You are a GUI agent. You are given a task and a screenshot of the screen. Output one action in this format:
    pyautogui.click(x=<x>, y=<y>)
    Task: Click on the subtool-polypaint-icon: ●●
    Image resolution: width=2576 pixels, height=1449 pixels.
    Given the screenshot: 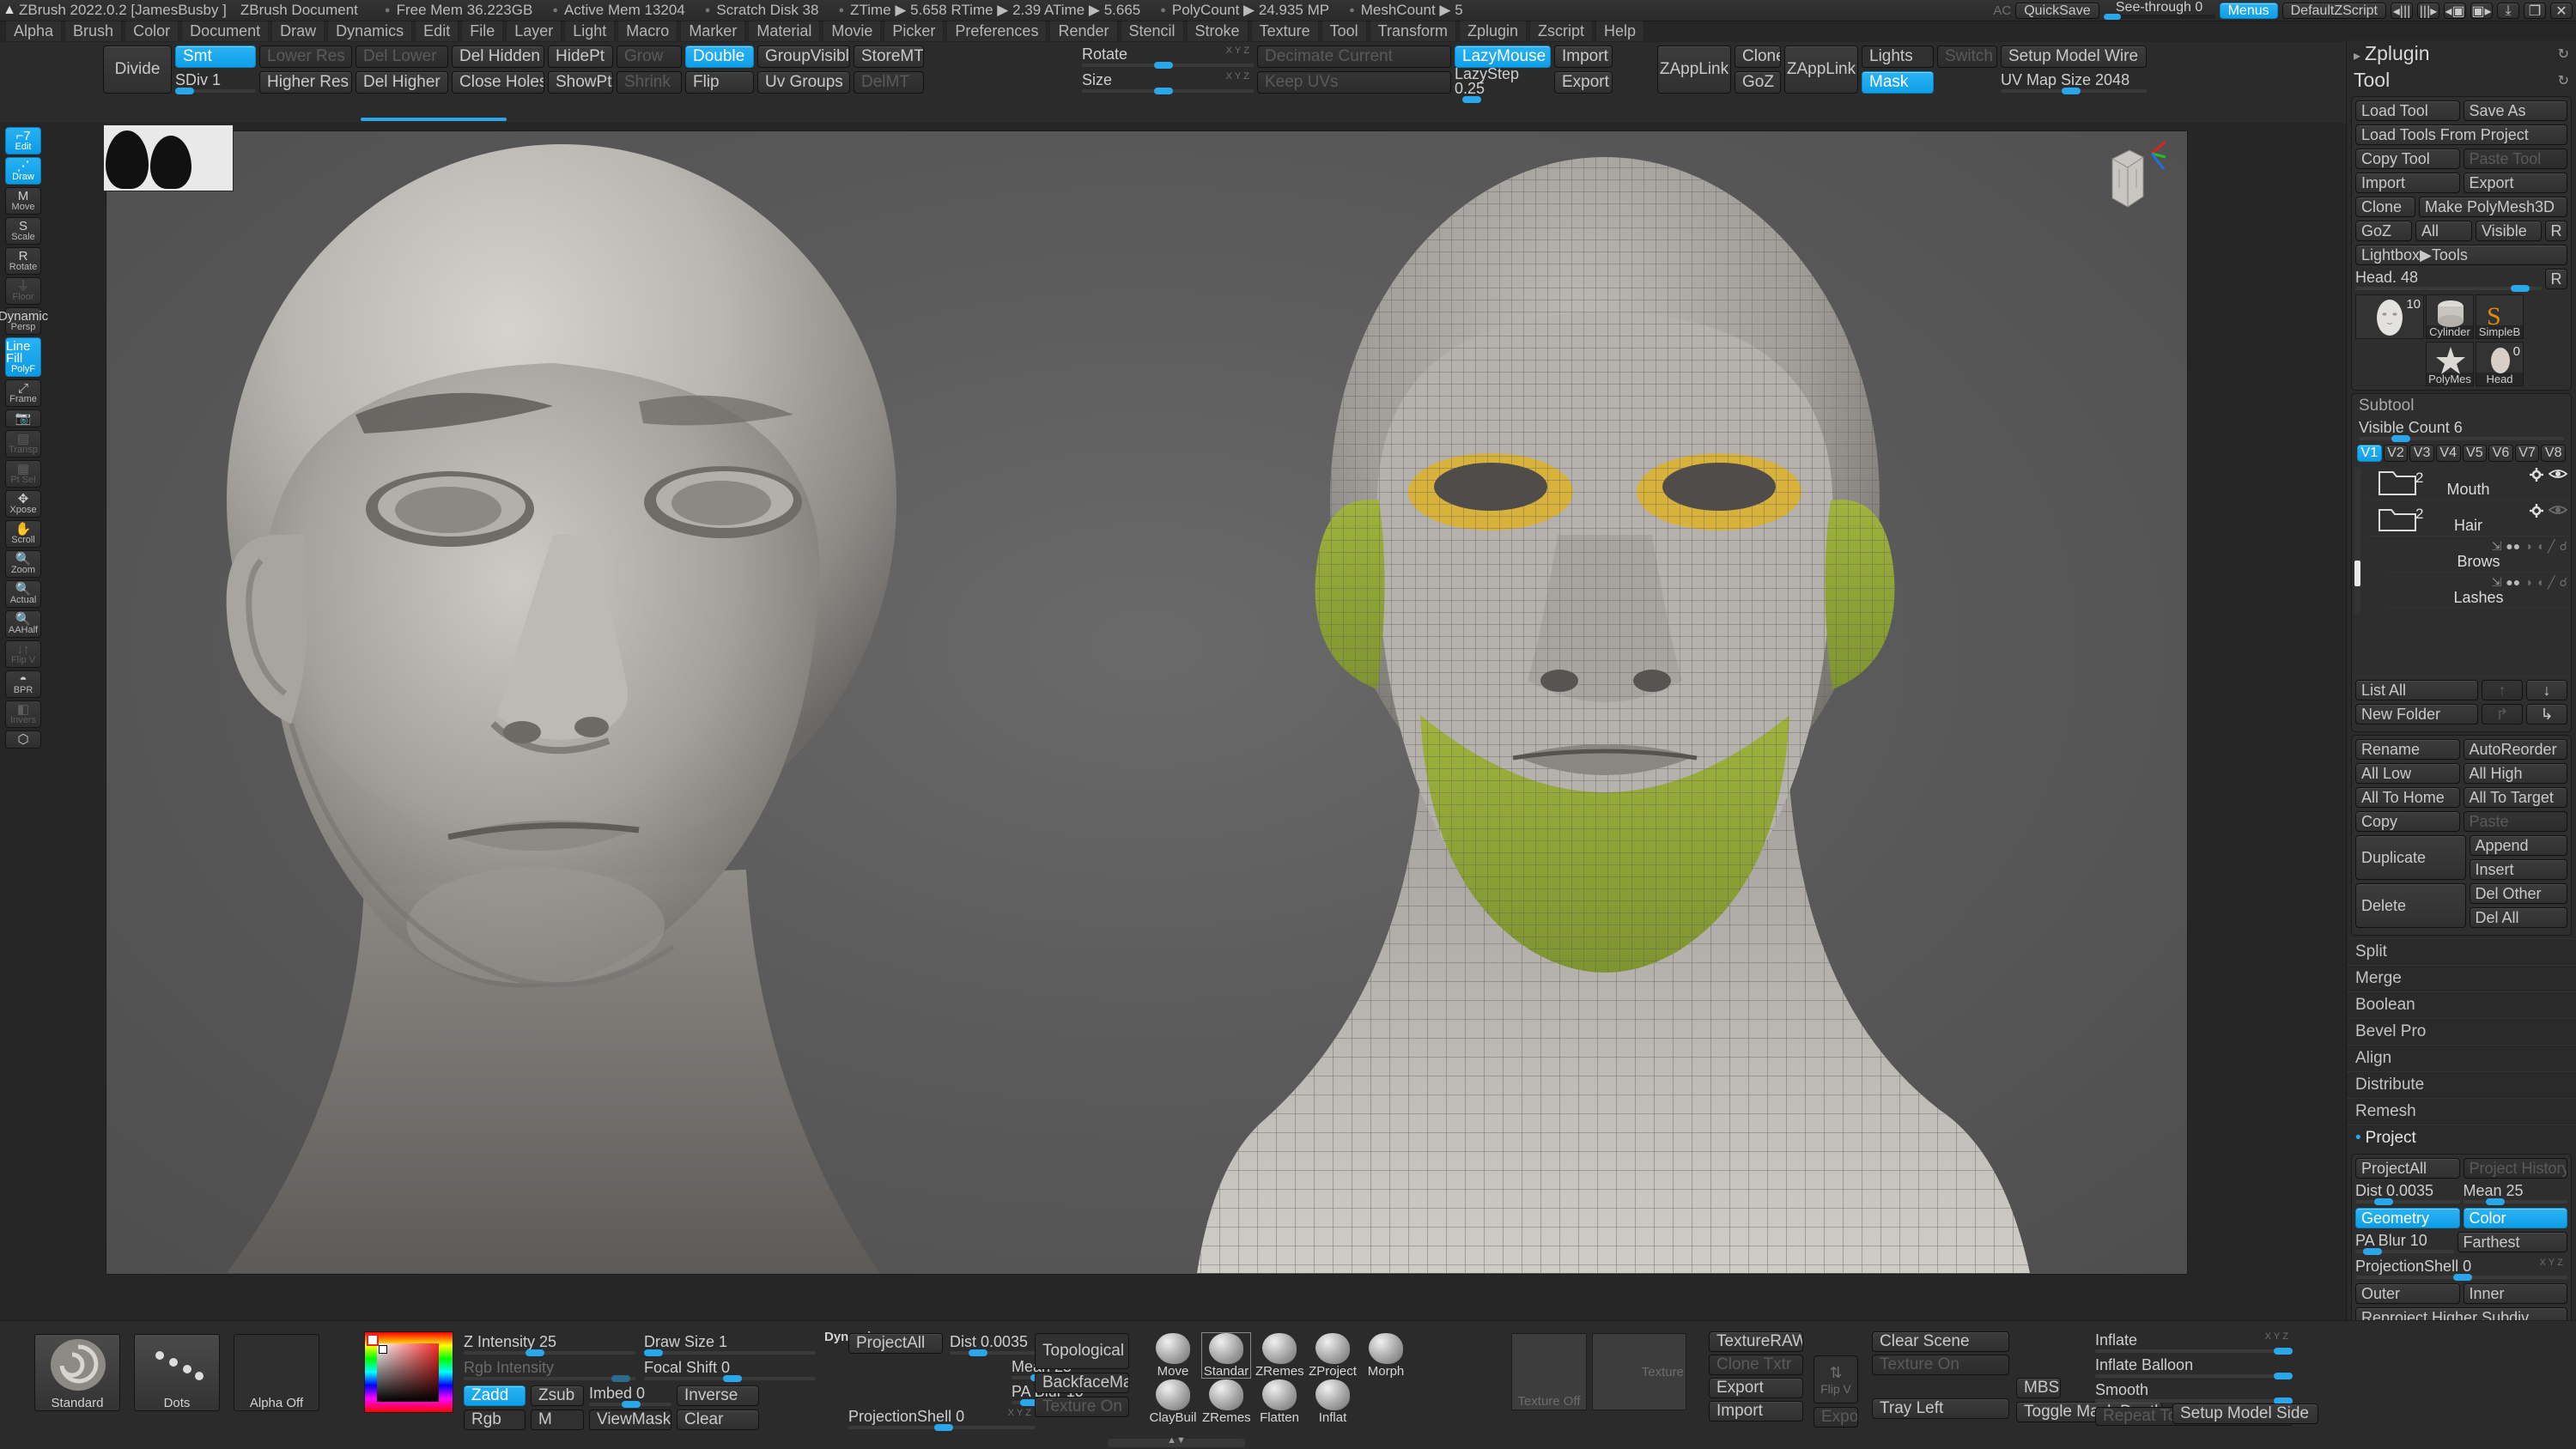 What is the action you would take?
    pyautogui.click(x=2513, y=582)
    